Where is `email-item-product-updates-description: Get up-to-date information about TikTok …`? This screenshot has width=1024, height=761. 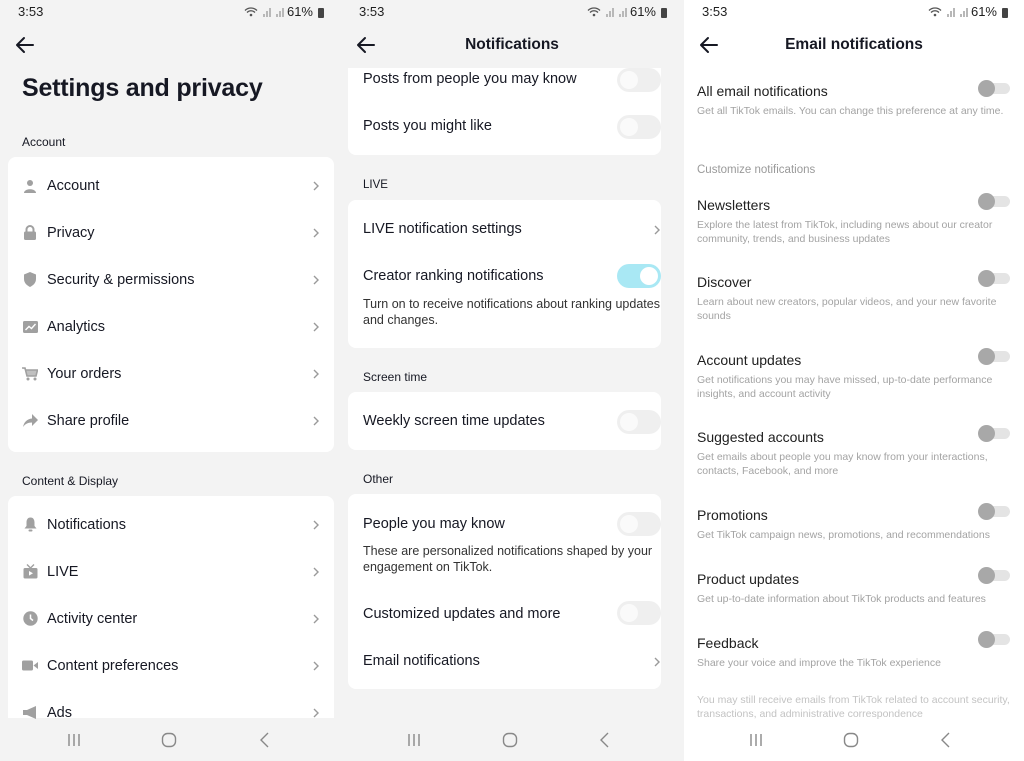 email-item-product-updates-description: Get up-to-date information about TikTok … is located at coordinates (841, 599).